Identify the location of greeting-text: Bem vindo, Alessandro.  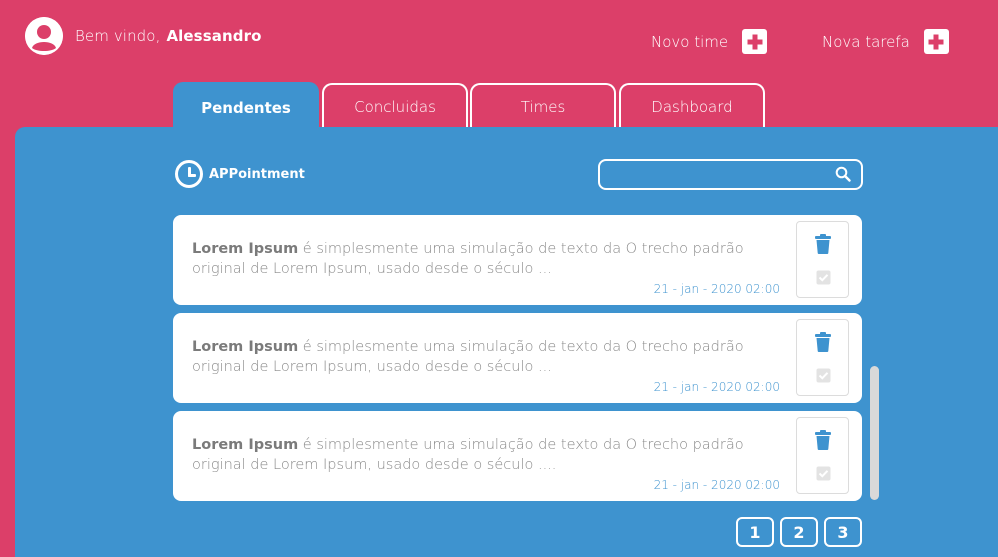
(168, 36).